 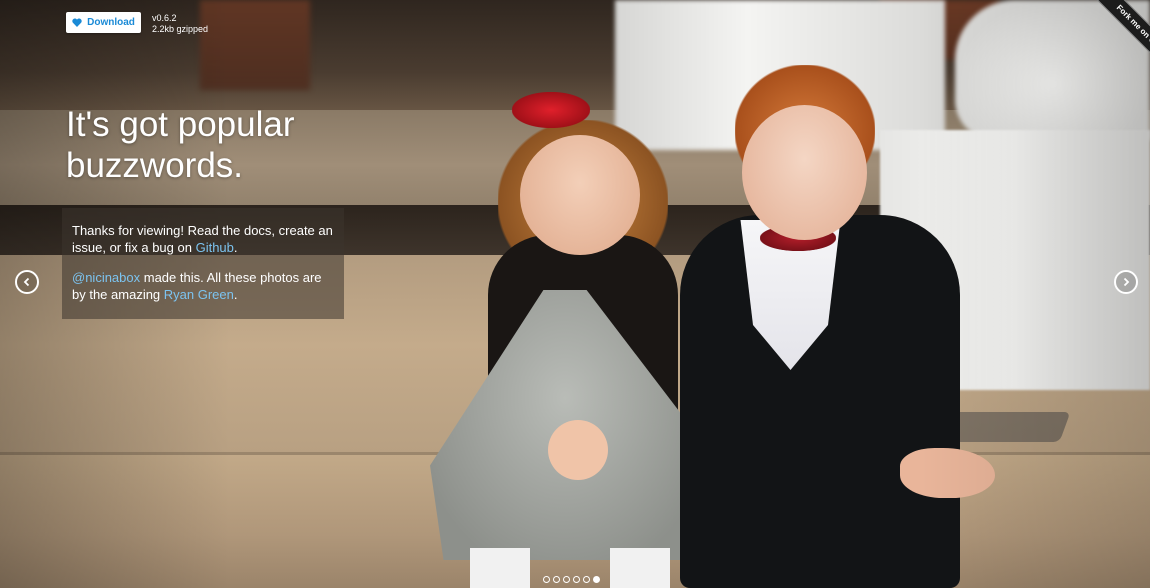 I want to click on pagination-dots, so click(x=571, y=579).